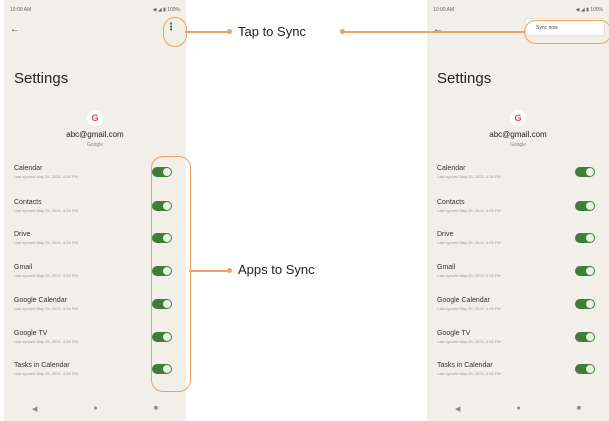 This screenshot has width=609, height=421. Describe the element at coordinates (519, 241) in the screenshot. I see `sync-item-drive: Drive Last synced May 25, 2022, 4:26 PM` at that location.